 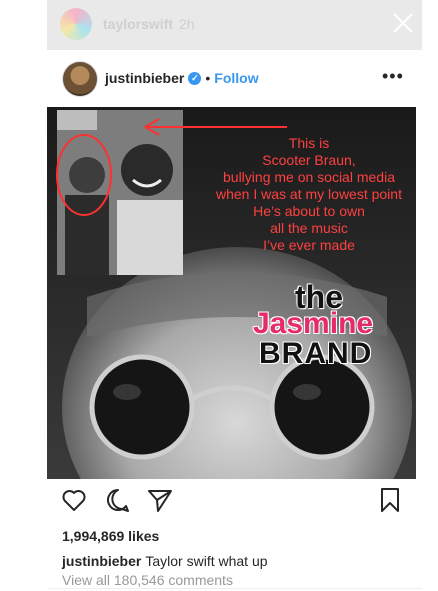 I want to click on likes-count: 1,994,869 likes, so click(x=110, y=536).